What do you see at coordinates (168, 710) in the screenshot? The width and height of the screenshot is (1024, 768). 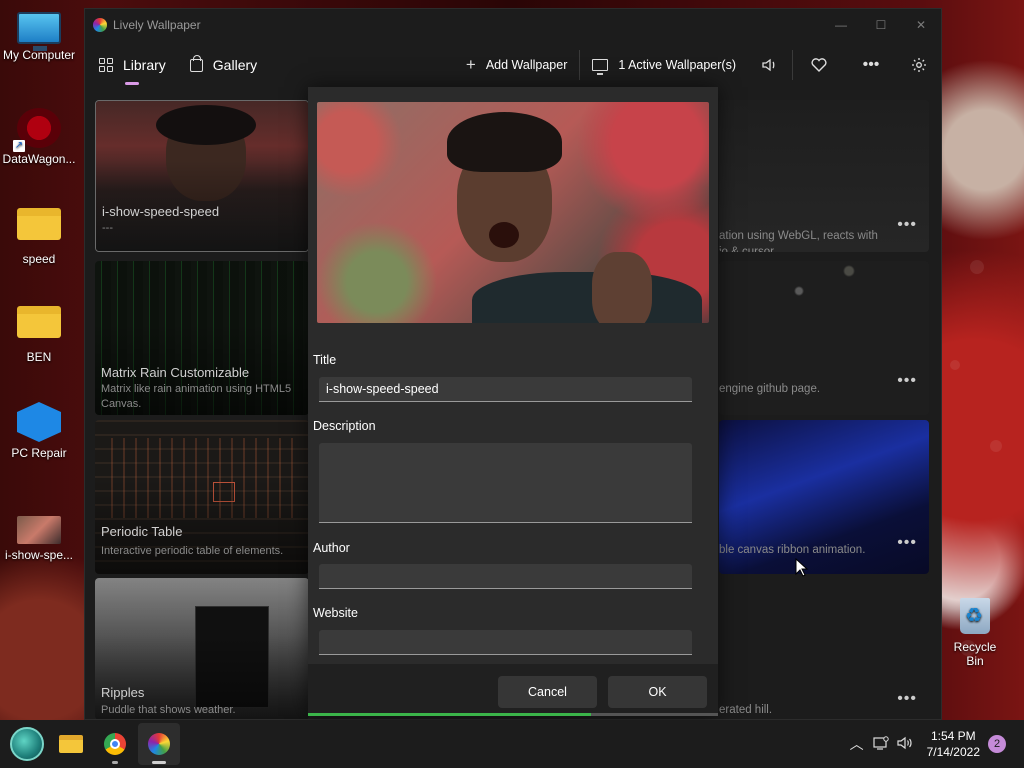 I see `card-description: Puddle that shows weather.` at bounding box center [168, 710].